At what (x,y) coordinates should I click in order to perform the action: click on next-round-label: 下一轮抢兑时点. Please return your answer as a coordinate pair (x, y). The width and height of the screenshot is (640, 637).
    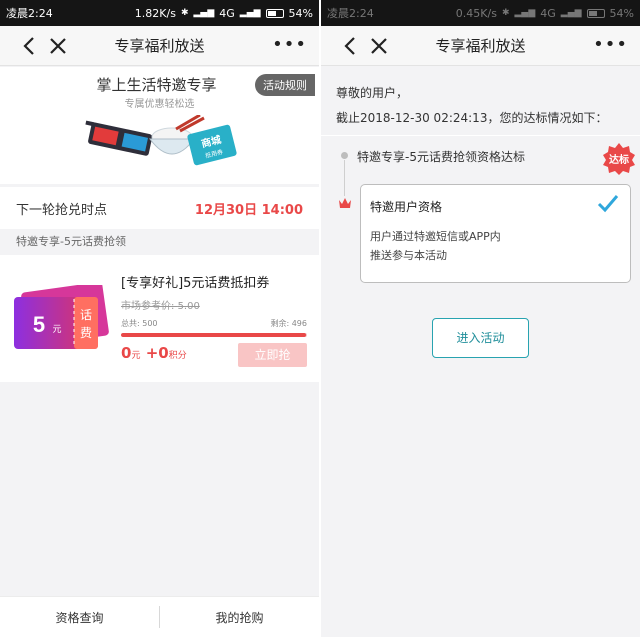
    Looking at the image, I should click on (62, 210).